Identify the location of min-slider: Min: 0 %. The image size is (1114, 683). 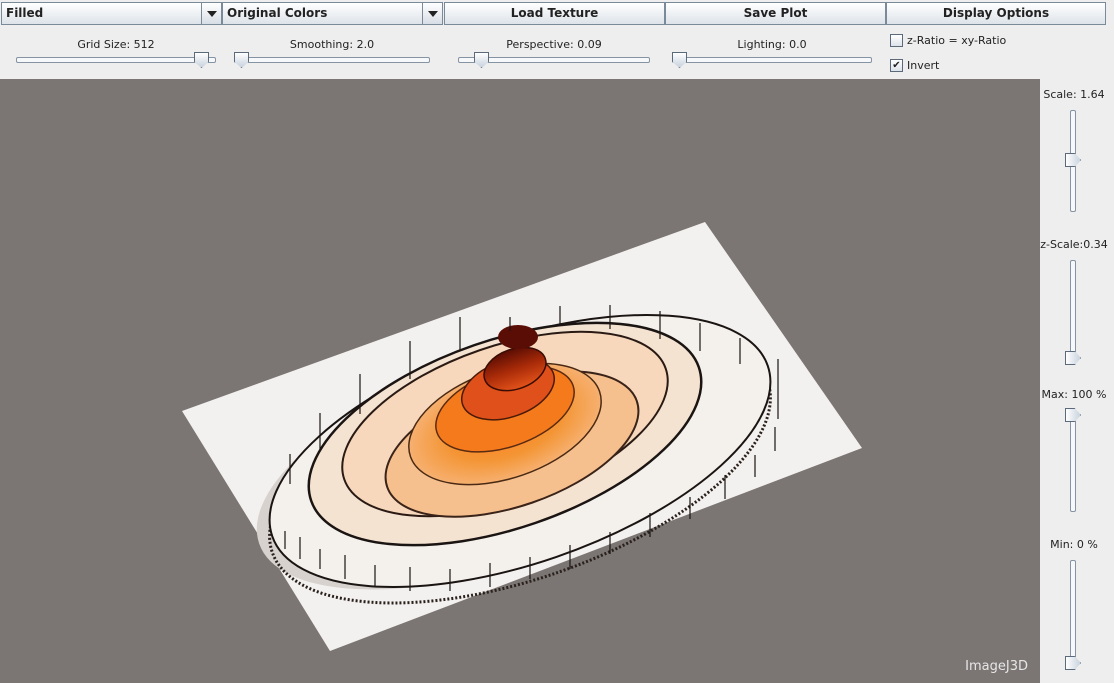
(1077, 608).